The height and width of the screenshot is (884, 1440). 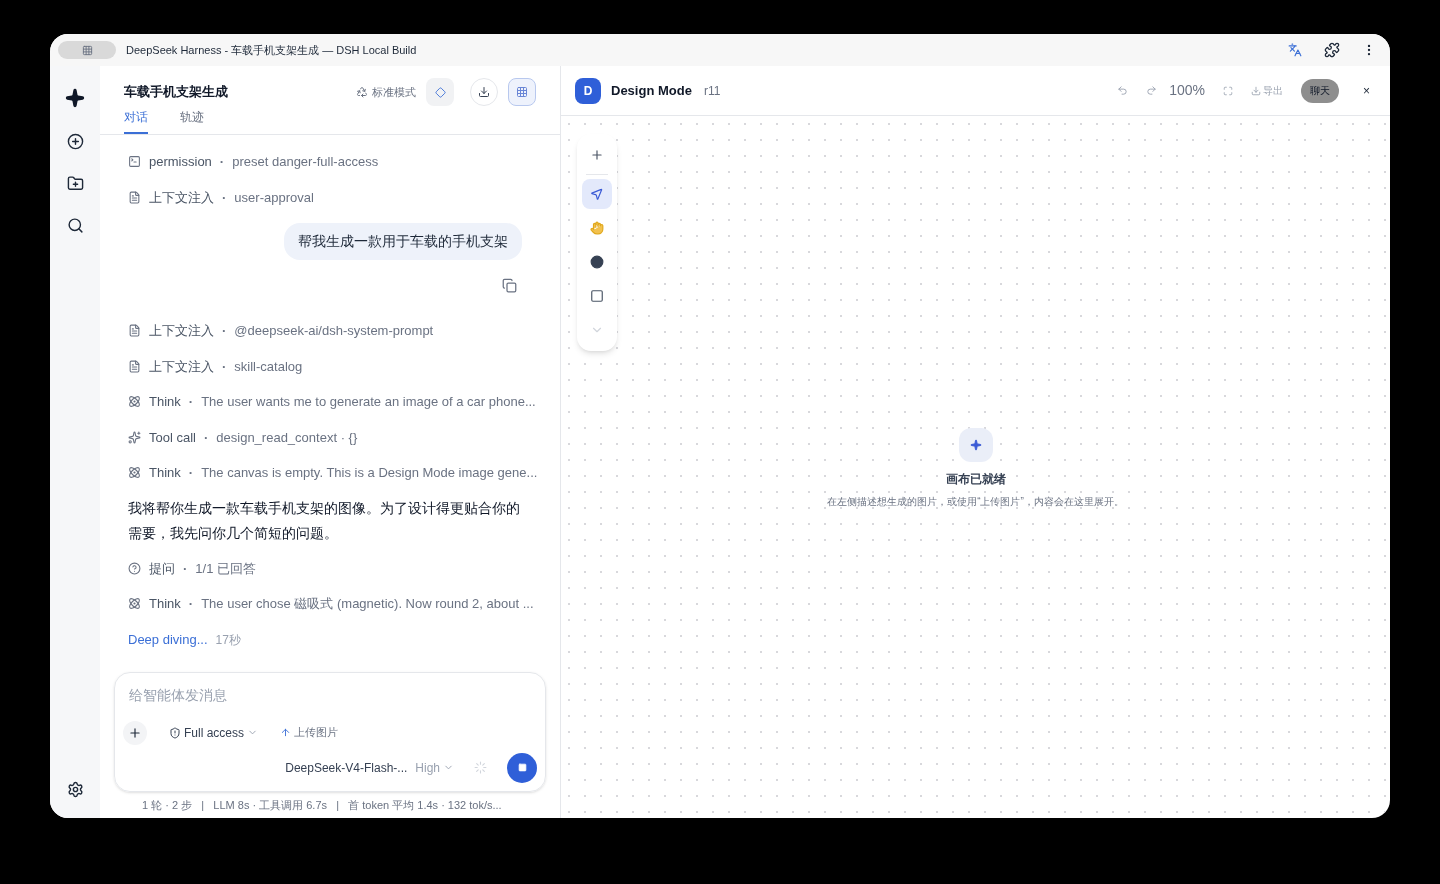 I want to click on hand-icon, so click(x=597, y=228).